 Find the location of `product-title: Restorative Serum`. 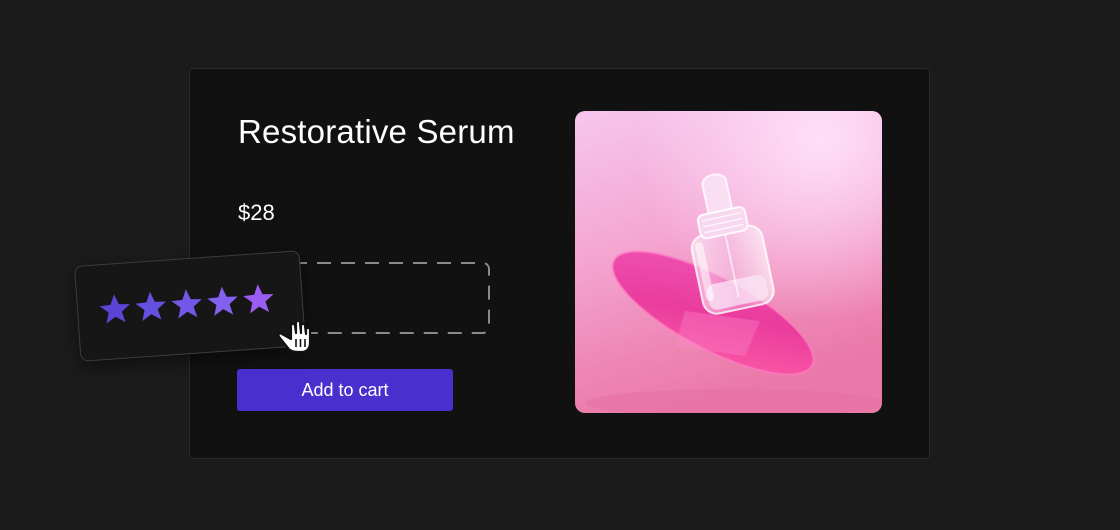

product-title: Restorative Serum is located at coordinates (376, 131).